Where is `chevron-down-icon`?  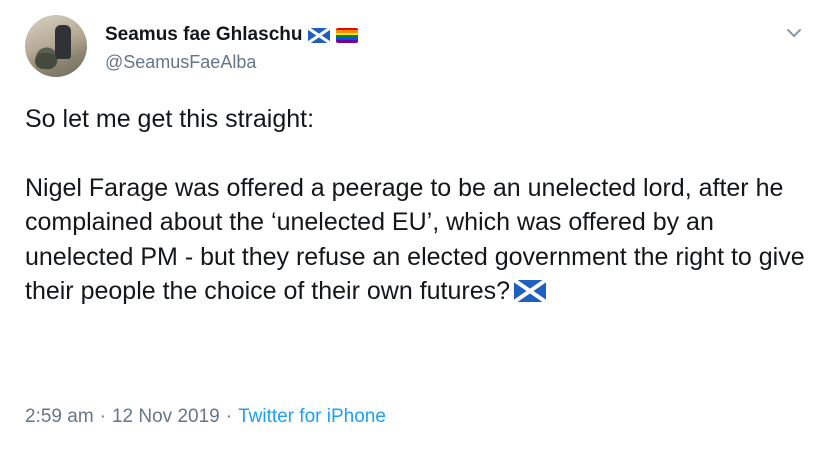 chevron-down-icon is located at coordinates (794, 33).